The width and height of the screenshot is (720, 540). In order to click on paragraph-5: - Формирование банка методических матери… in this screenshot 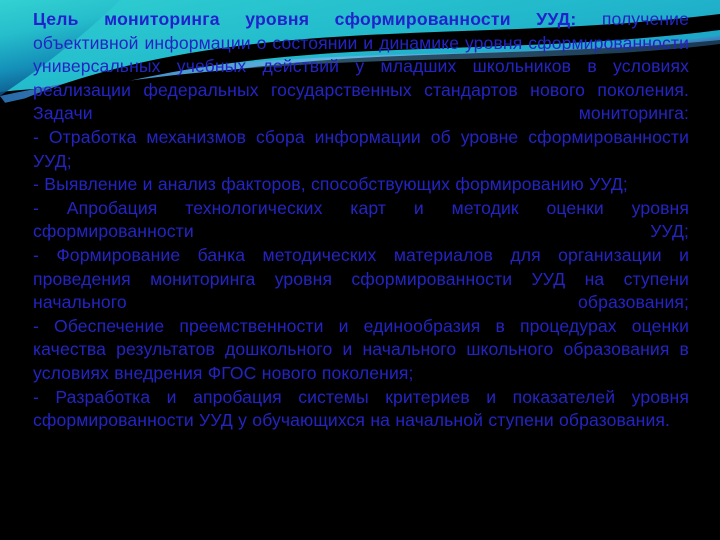, I will do `click(361, 278)`.